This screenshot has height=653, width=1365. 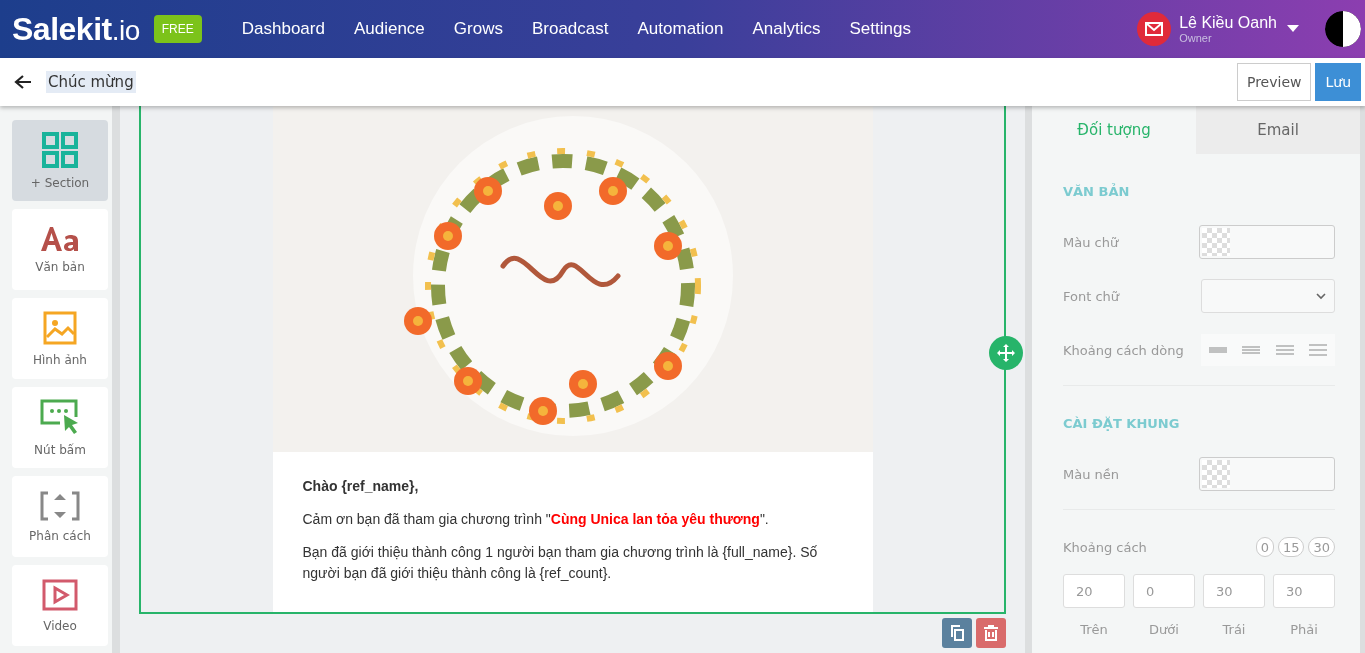 What do you see at coordinates (1293, 29) in the screenshot?
I see `caret-icon` at bounding box center [1293, 29].